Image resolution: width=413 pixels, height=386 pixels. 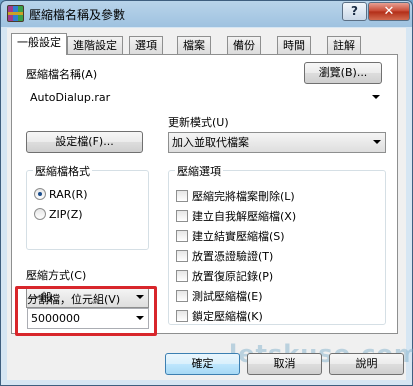 What do you see at coordinates (87, 206) in the screenshot?
I see `archive-format-group: 壓縮檔格式 RAR(R) ZIP(Z)` at bounding box center [87, 206].